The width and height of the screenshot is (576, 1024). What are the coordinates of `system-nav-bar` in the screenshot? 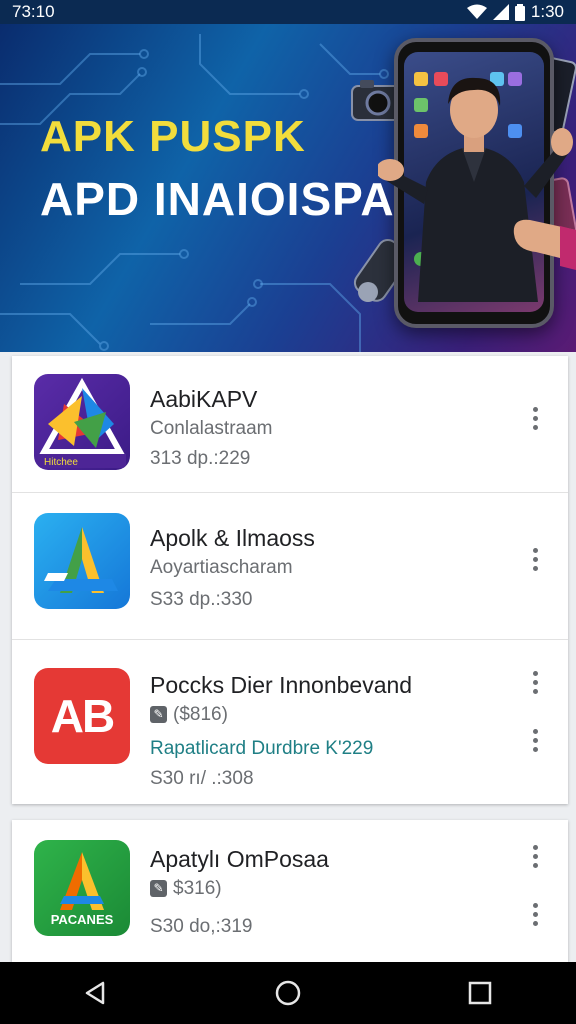 It's located at (288, 993).